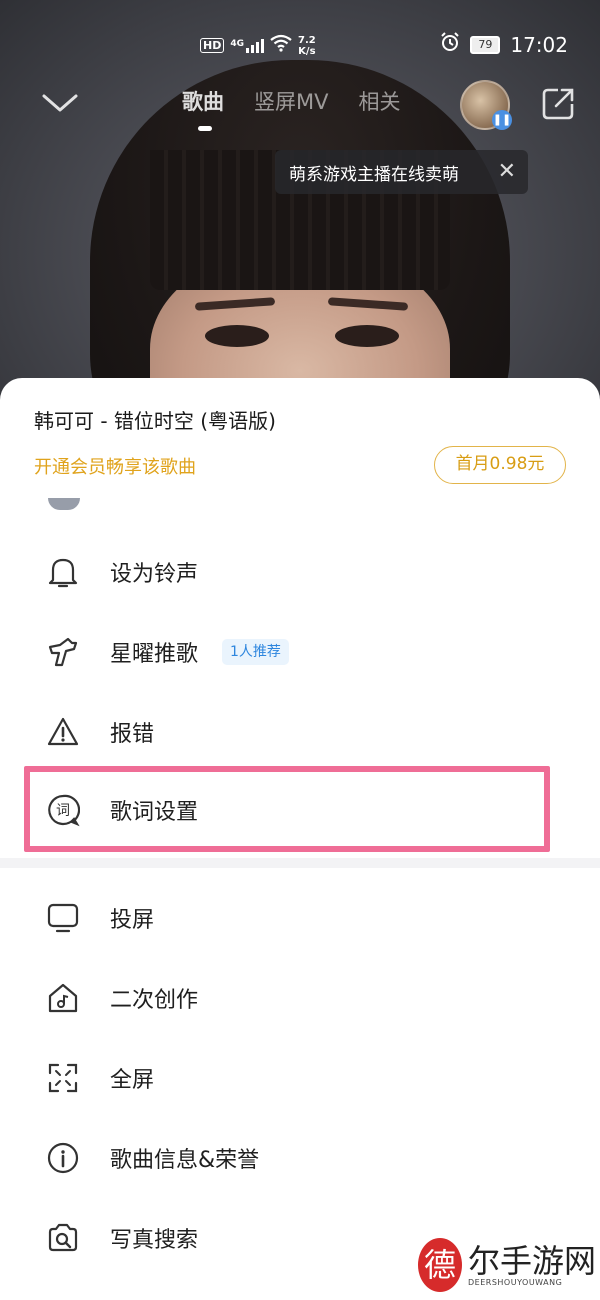 This screenshot has height=1300, width=600. I want to click on menu-item-label: 设为铃声, so click(154, 574).